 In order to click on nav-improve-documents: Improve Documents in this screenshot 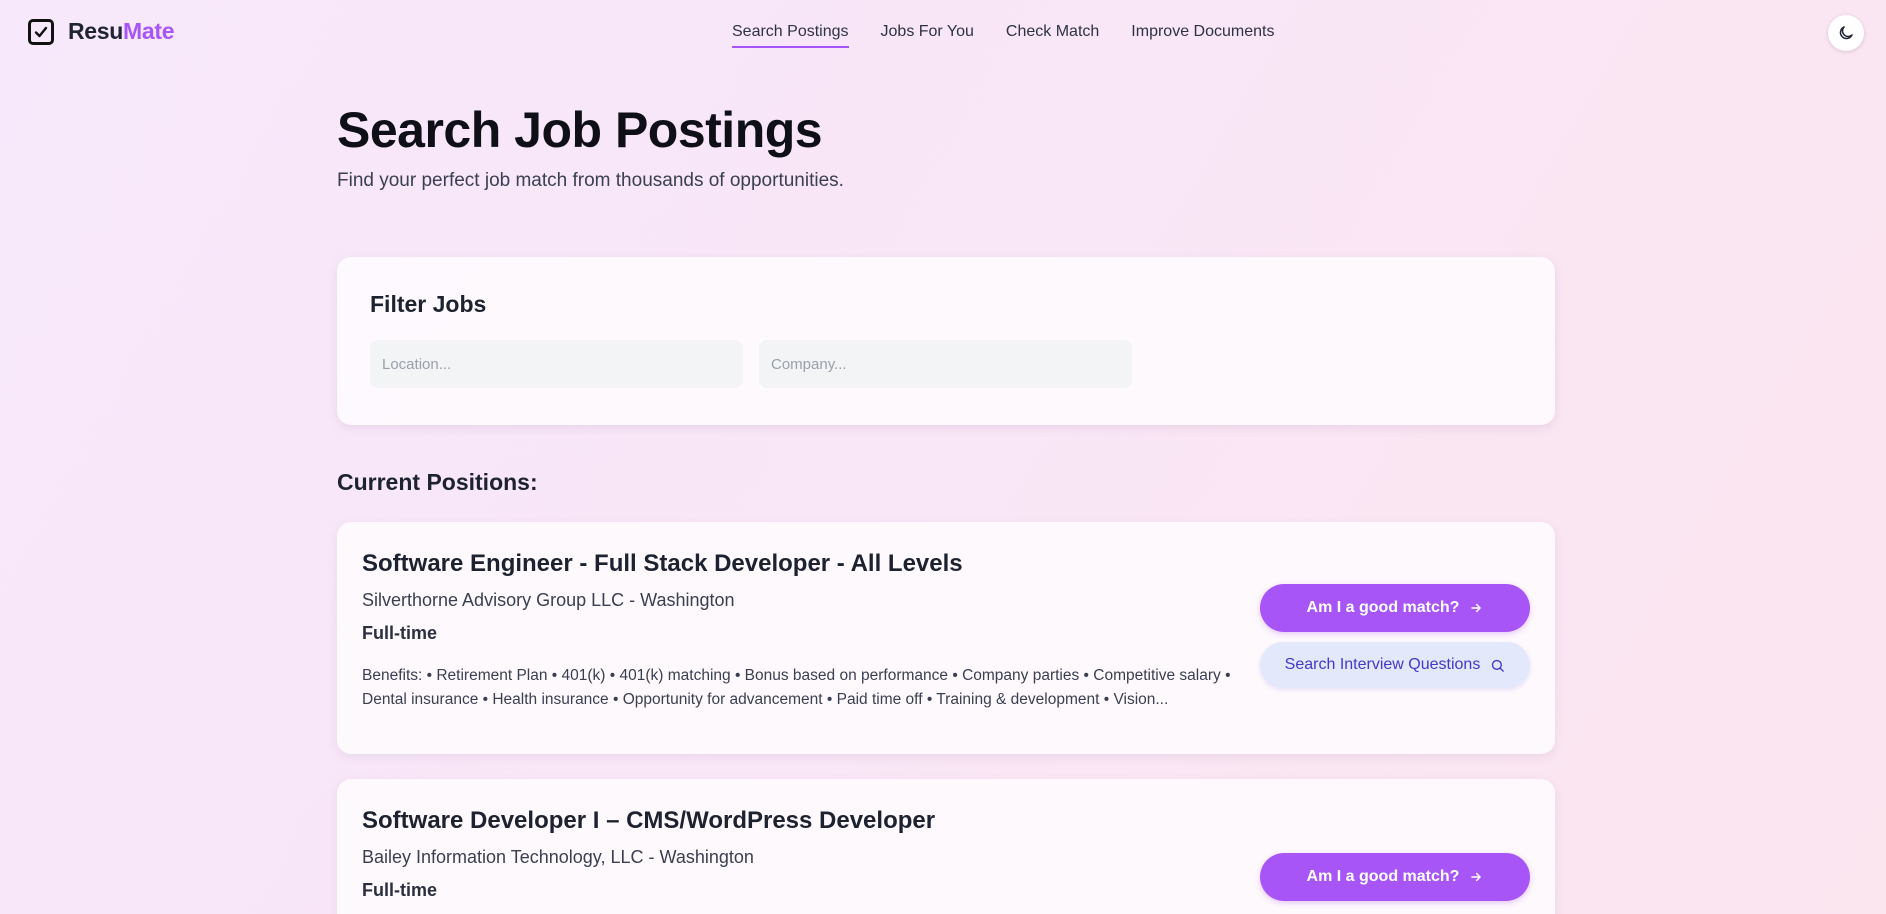, I will do `click(1202, 35)`.